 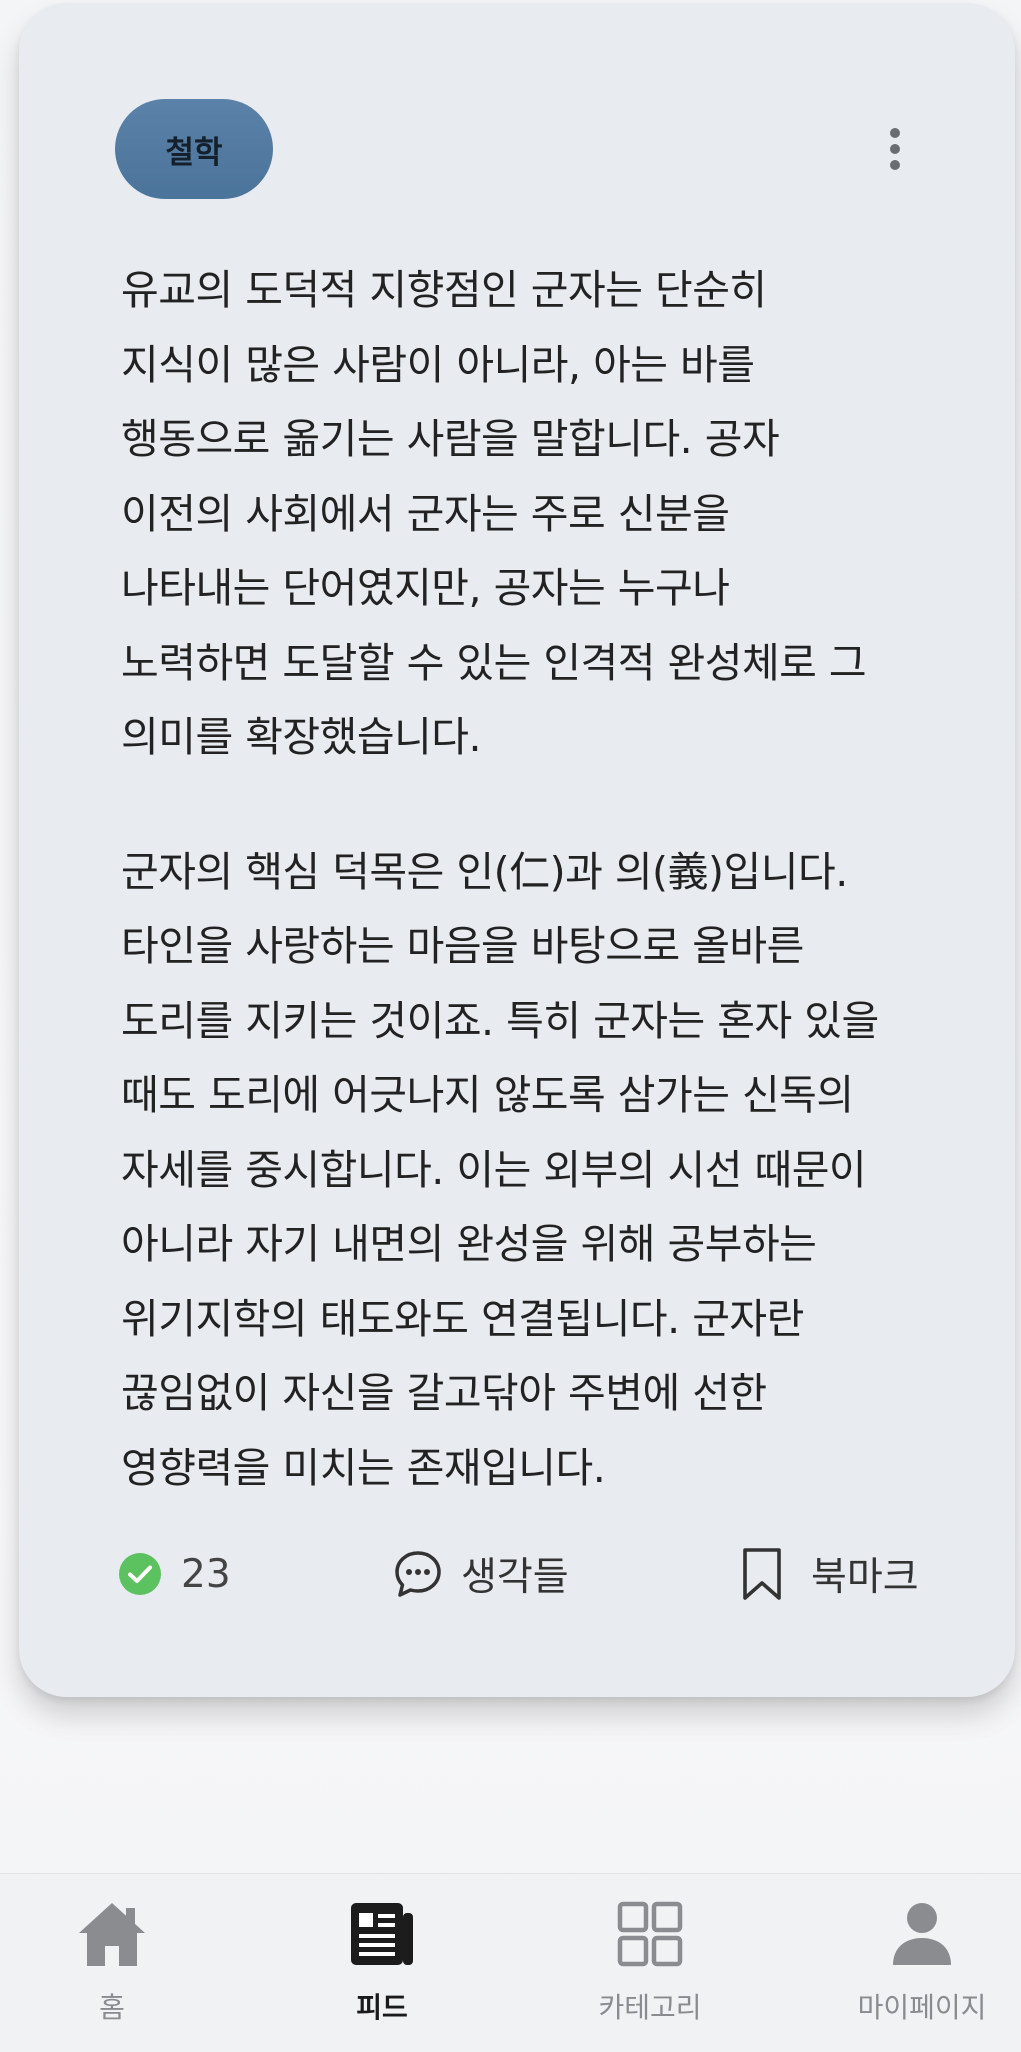 I want to click on check-circle-icon, so click(x=140, y=1574).